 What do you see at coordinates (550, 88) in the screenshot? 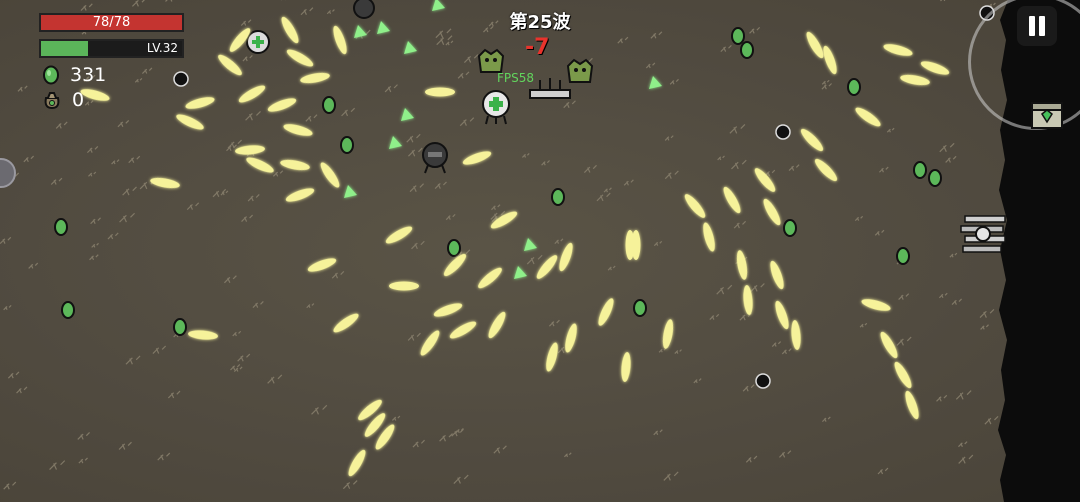
I see `turret-structure` at bounding box center [550, 88].